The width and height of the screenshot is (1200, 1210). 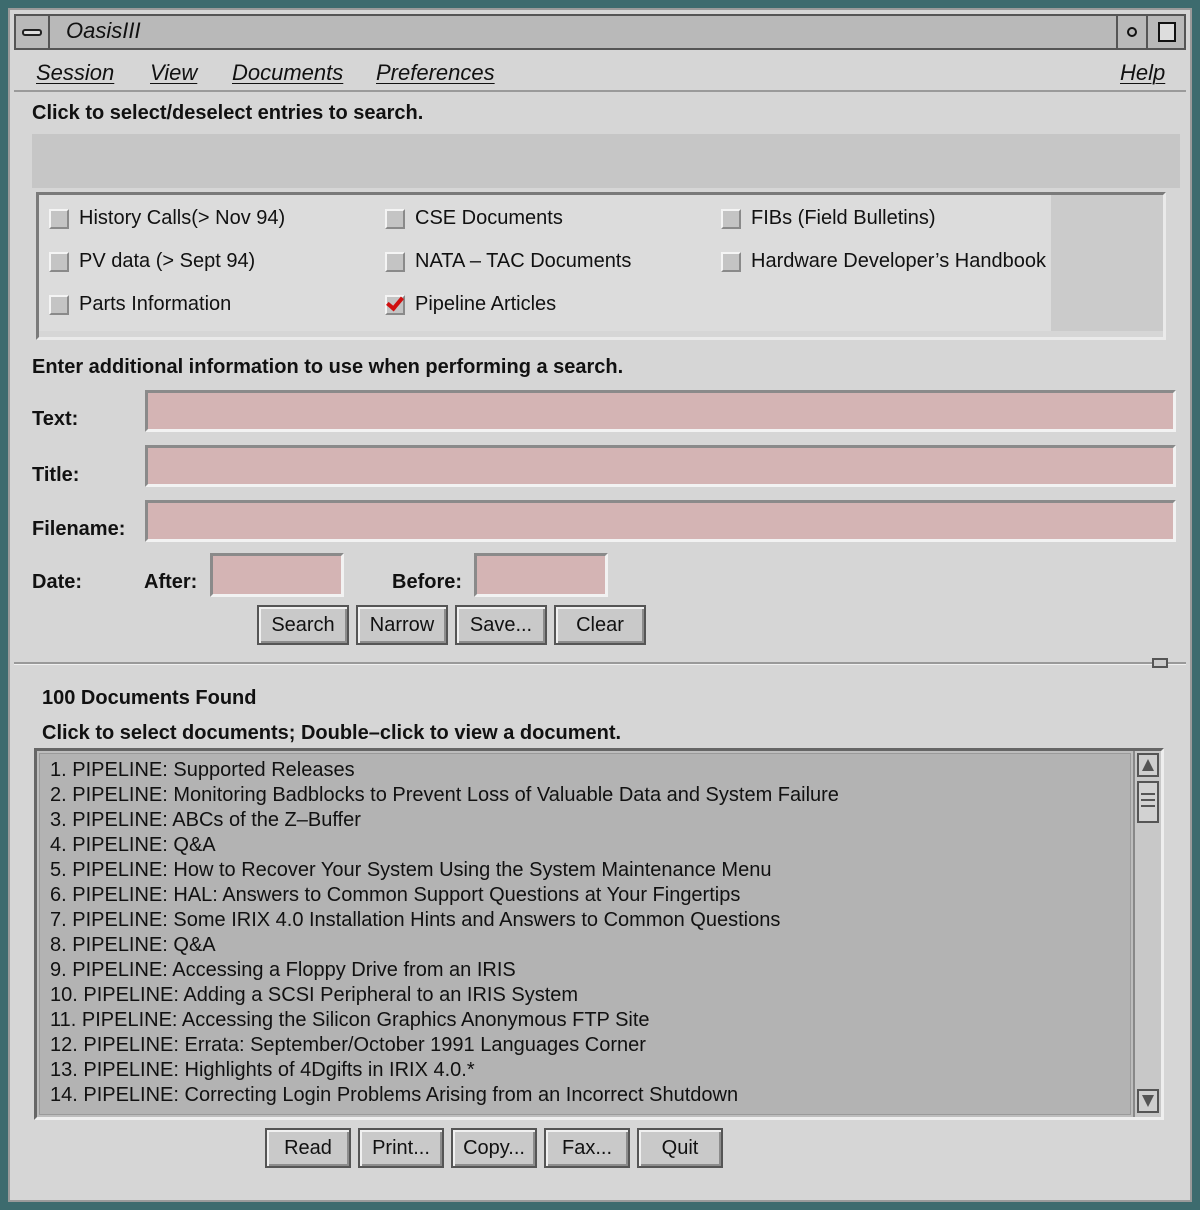 What do you see at coordinates (1147, 934) in the screenshot?
I see `results-scrollbar` at bounding box center [1147, 934].